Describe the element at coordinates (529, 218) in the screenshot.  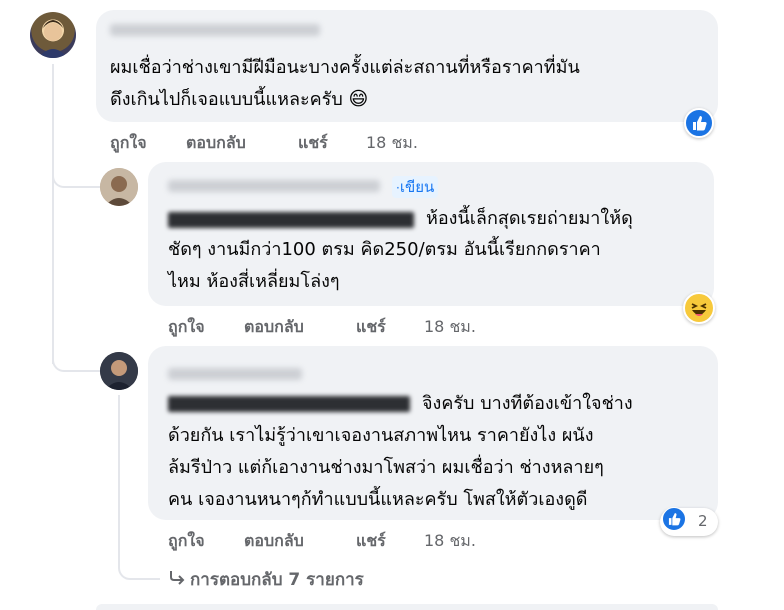
I see `comment-text-line: ห้องนี้เล็กสุดเรยถ่ายมาให้ดุ` at that location.